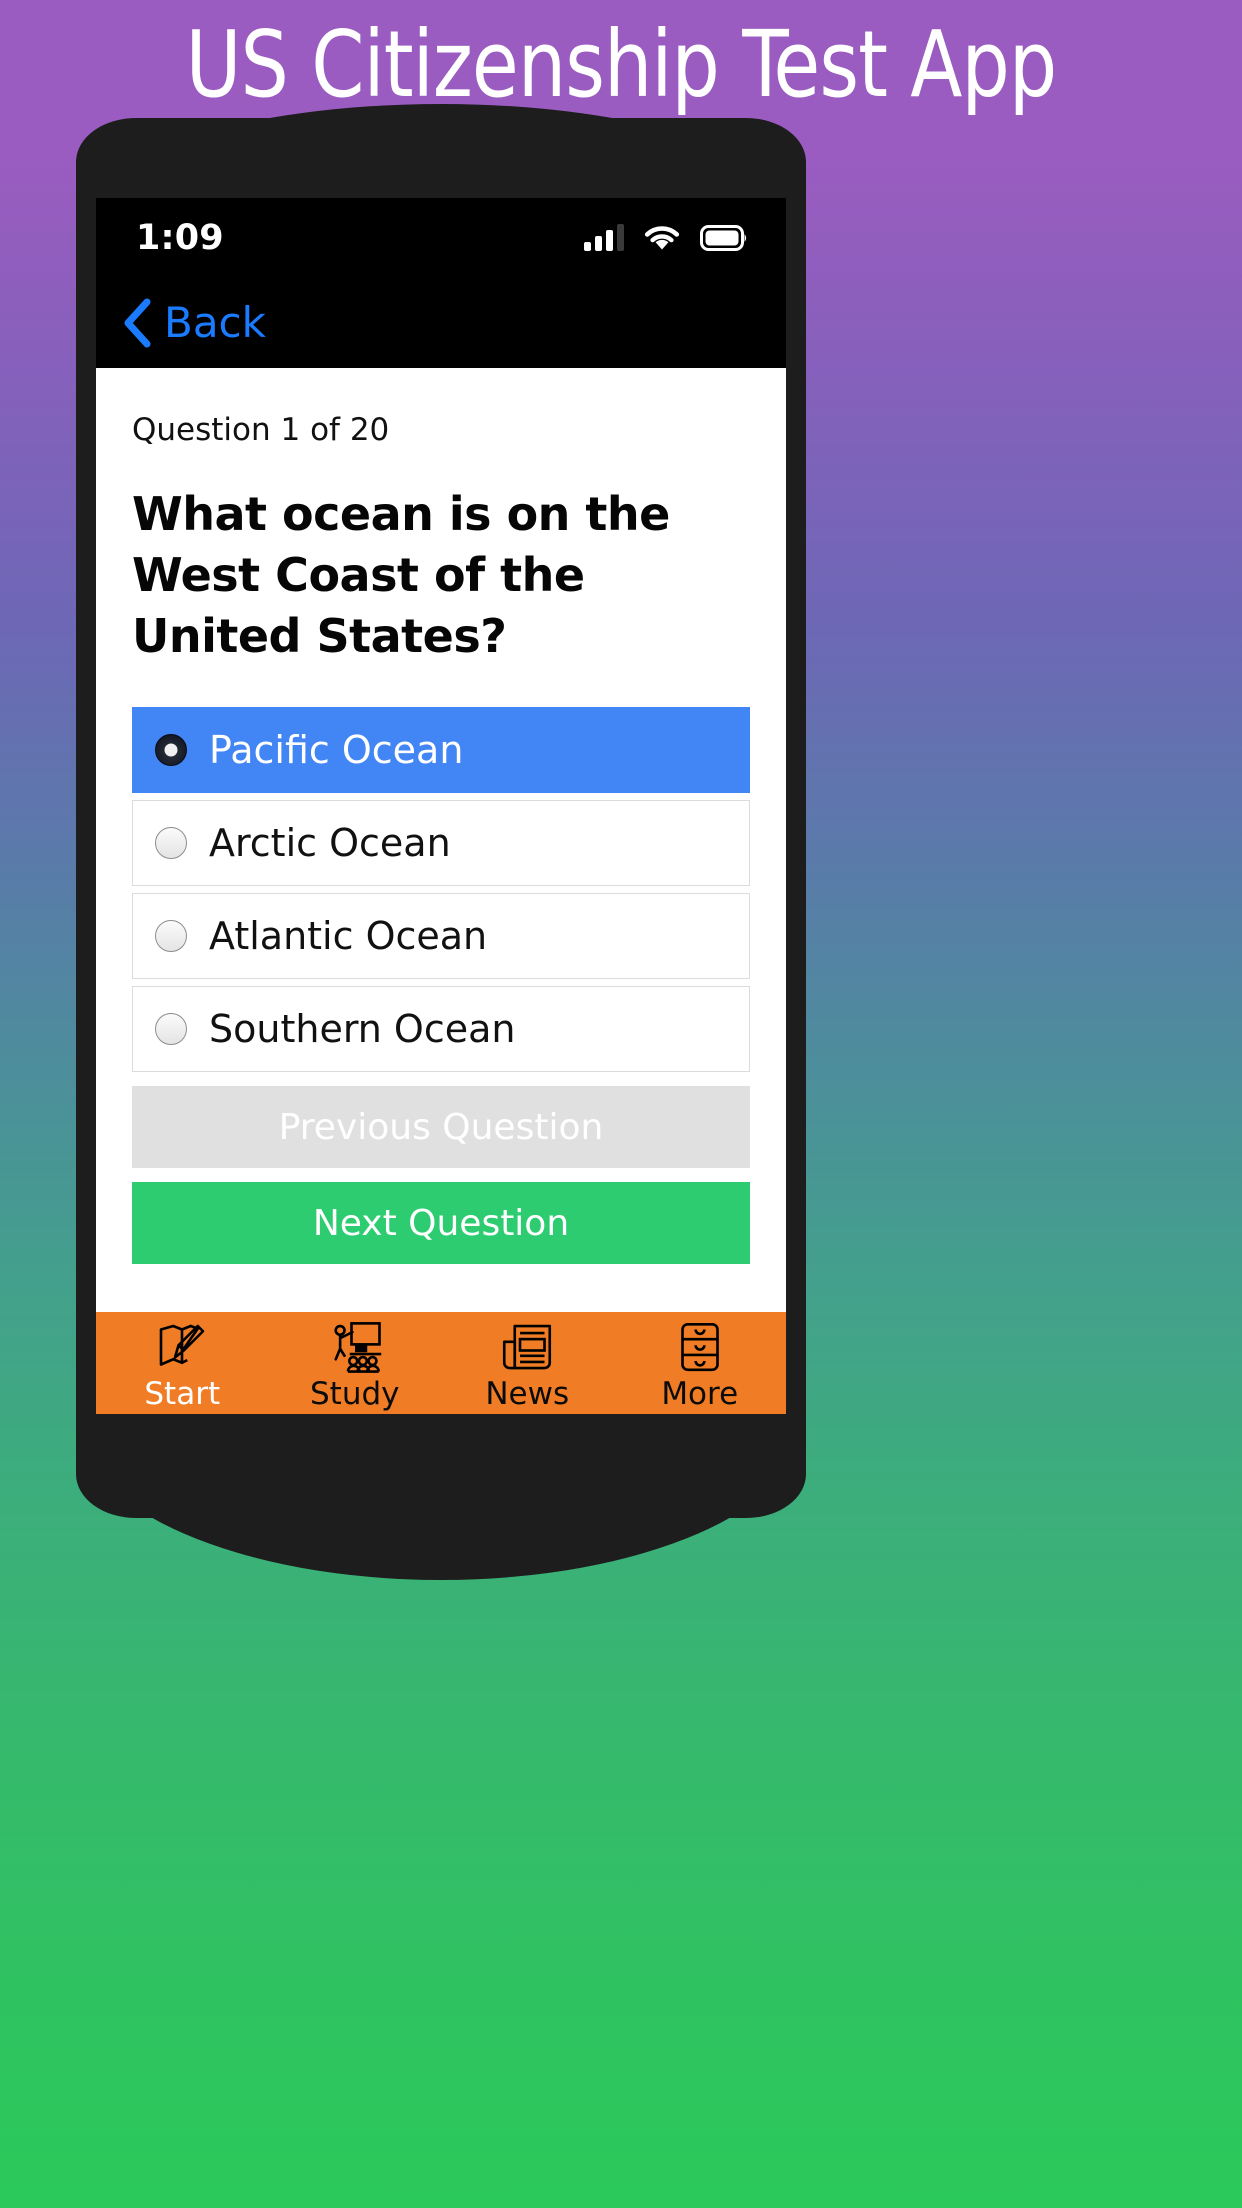 The height and width of the screenshot is (2208, 1242). I want to click on tab-label: Start, so click(182, 1394).